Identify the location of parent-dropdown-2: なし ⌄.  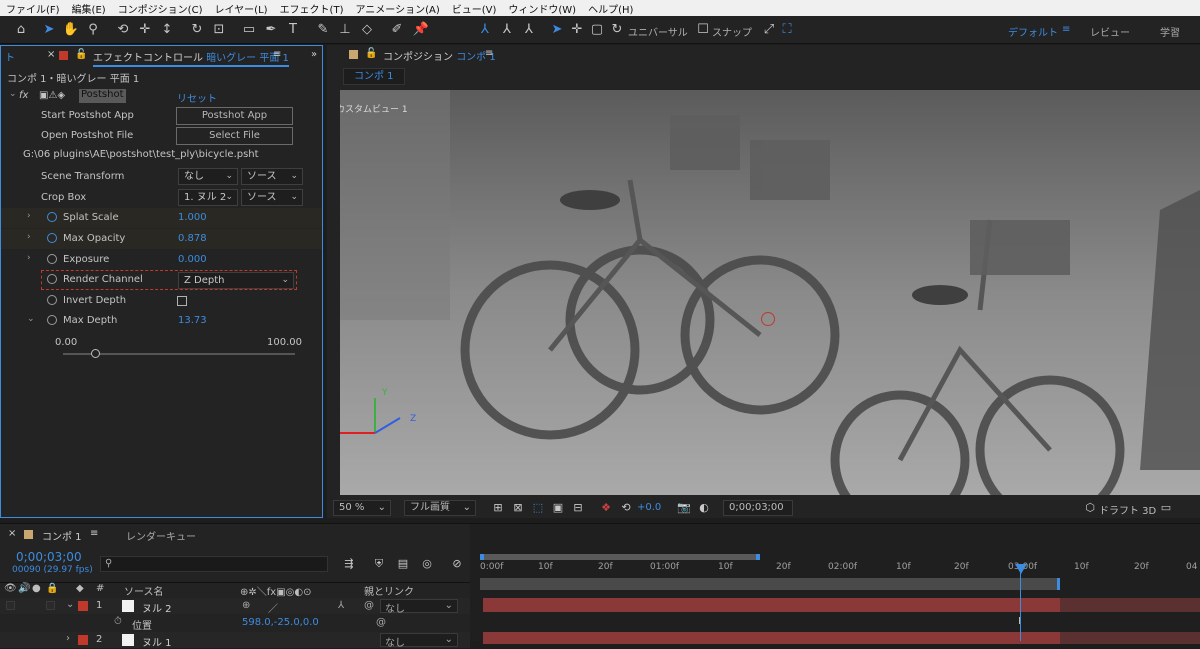
(419, 641).